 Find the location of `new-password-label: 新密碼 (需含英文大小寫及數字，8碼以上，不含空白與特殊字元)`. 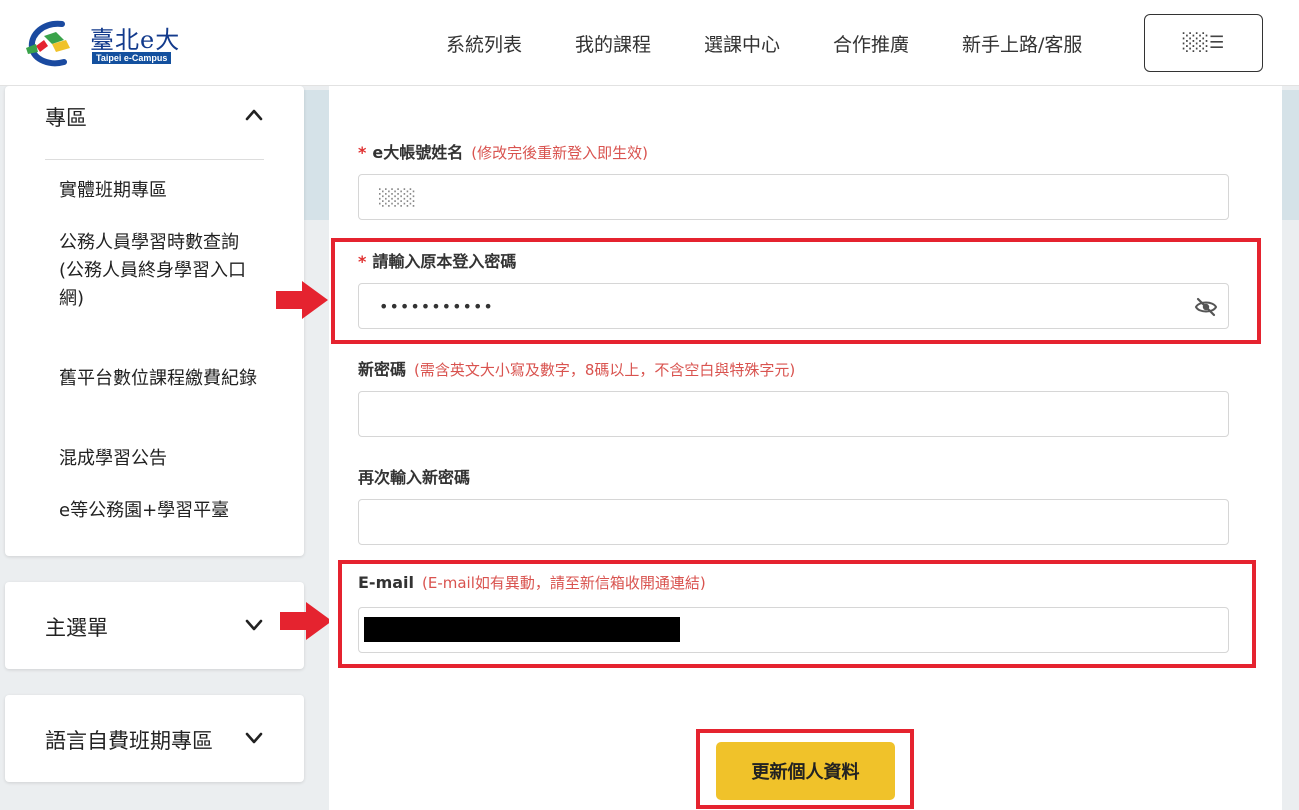

new-password-label: 新密碼 (需含英文大小寫及數字，8碼以上，不含空白與特殊字元) is located at coordinates (576, 368).